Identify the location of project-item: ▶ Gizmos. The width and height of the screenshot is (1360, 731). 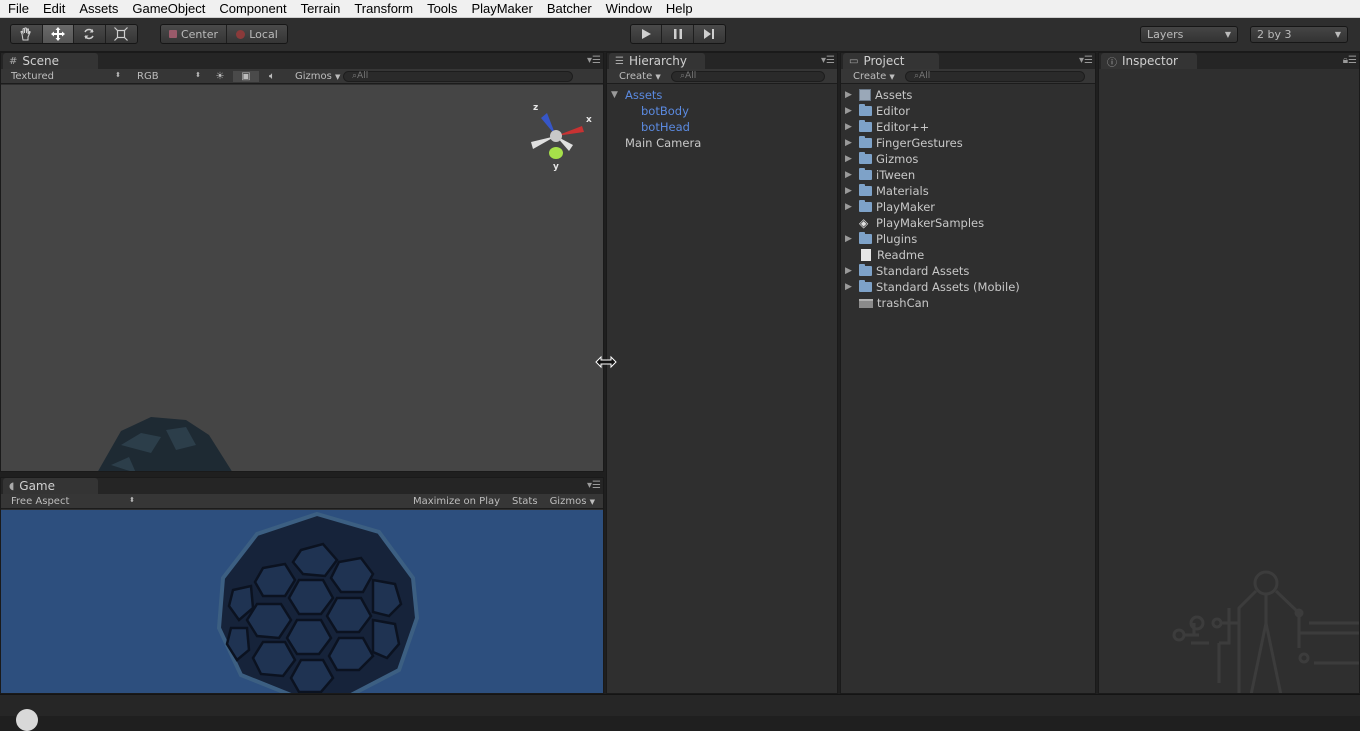
(881, 159).